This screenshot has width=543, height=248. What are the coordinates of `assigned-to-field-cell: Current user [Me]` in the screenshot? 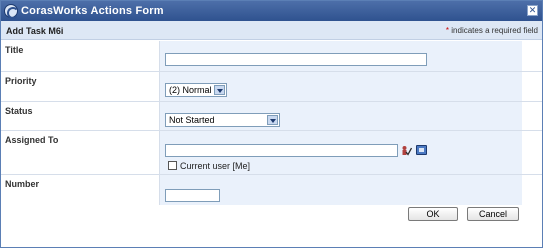 It's located at (340, 152).